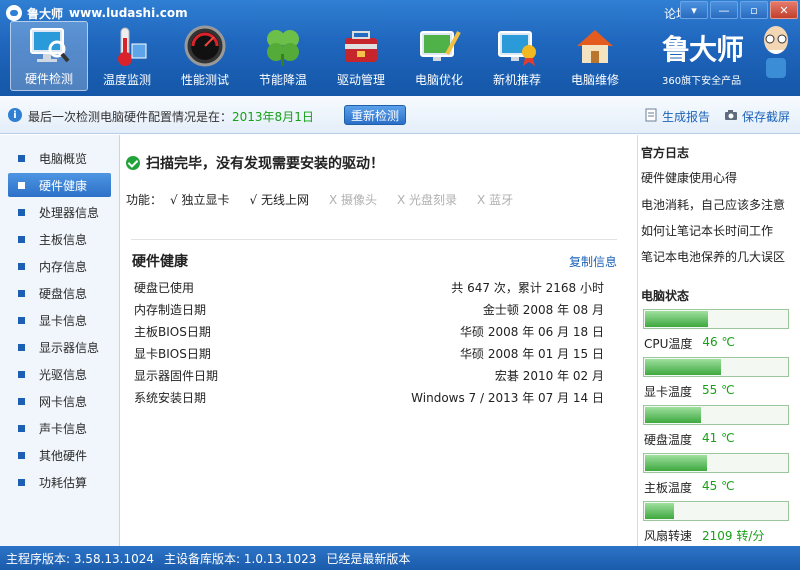 The width and height of the screenshot is (800, 570). What do you see at coordinates (240, 558) in the screenshot?
I see `db-version: 主设备库版本: 1.0.13.1023` at bounding box center [240, 558].